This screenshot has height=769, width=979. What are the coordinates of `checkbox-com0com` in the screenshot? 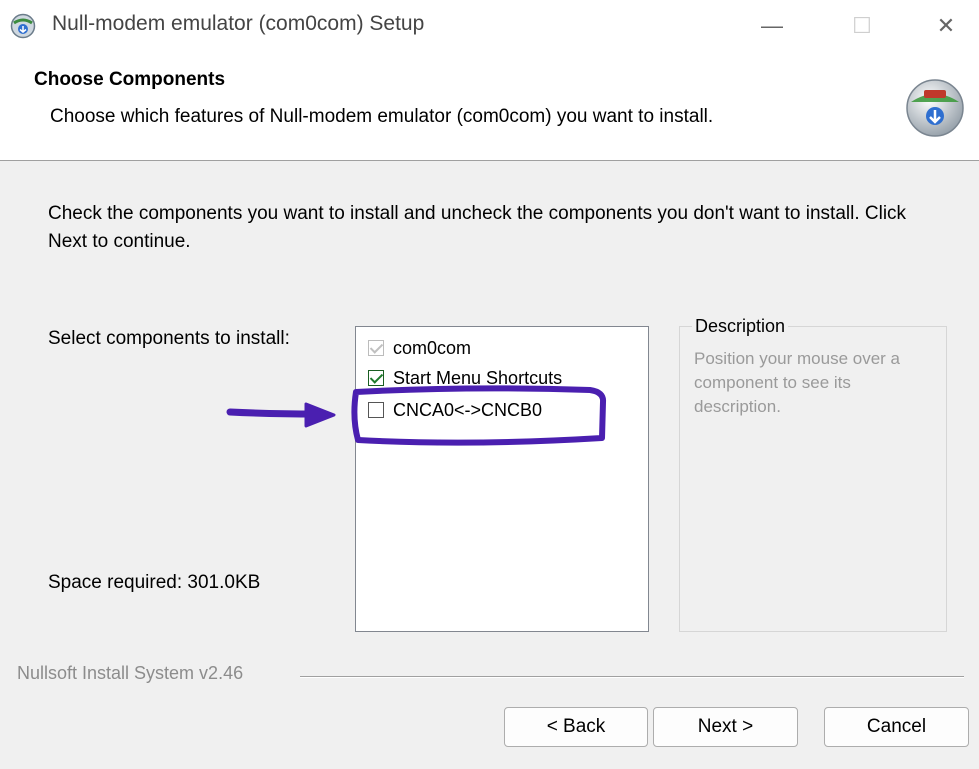 It's located at (376, 348).